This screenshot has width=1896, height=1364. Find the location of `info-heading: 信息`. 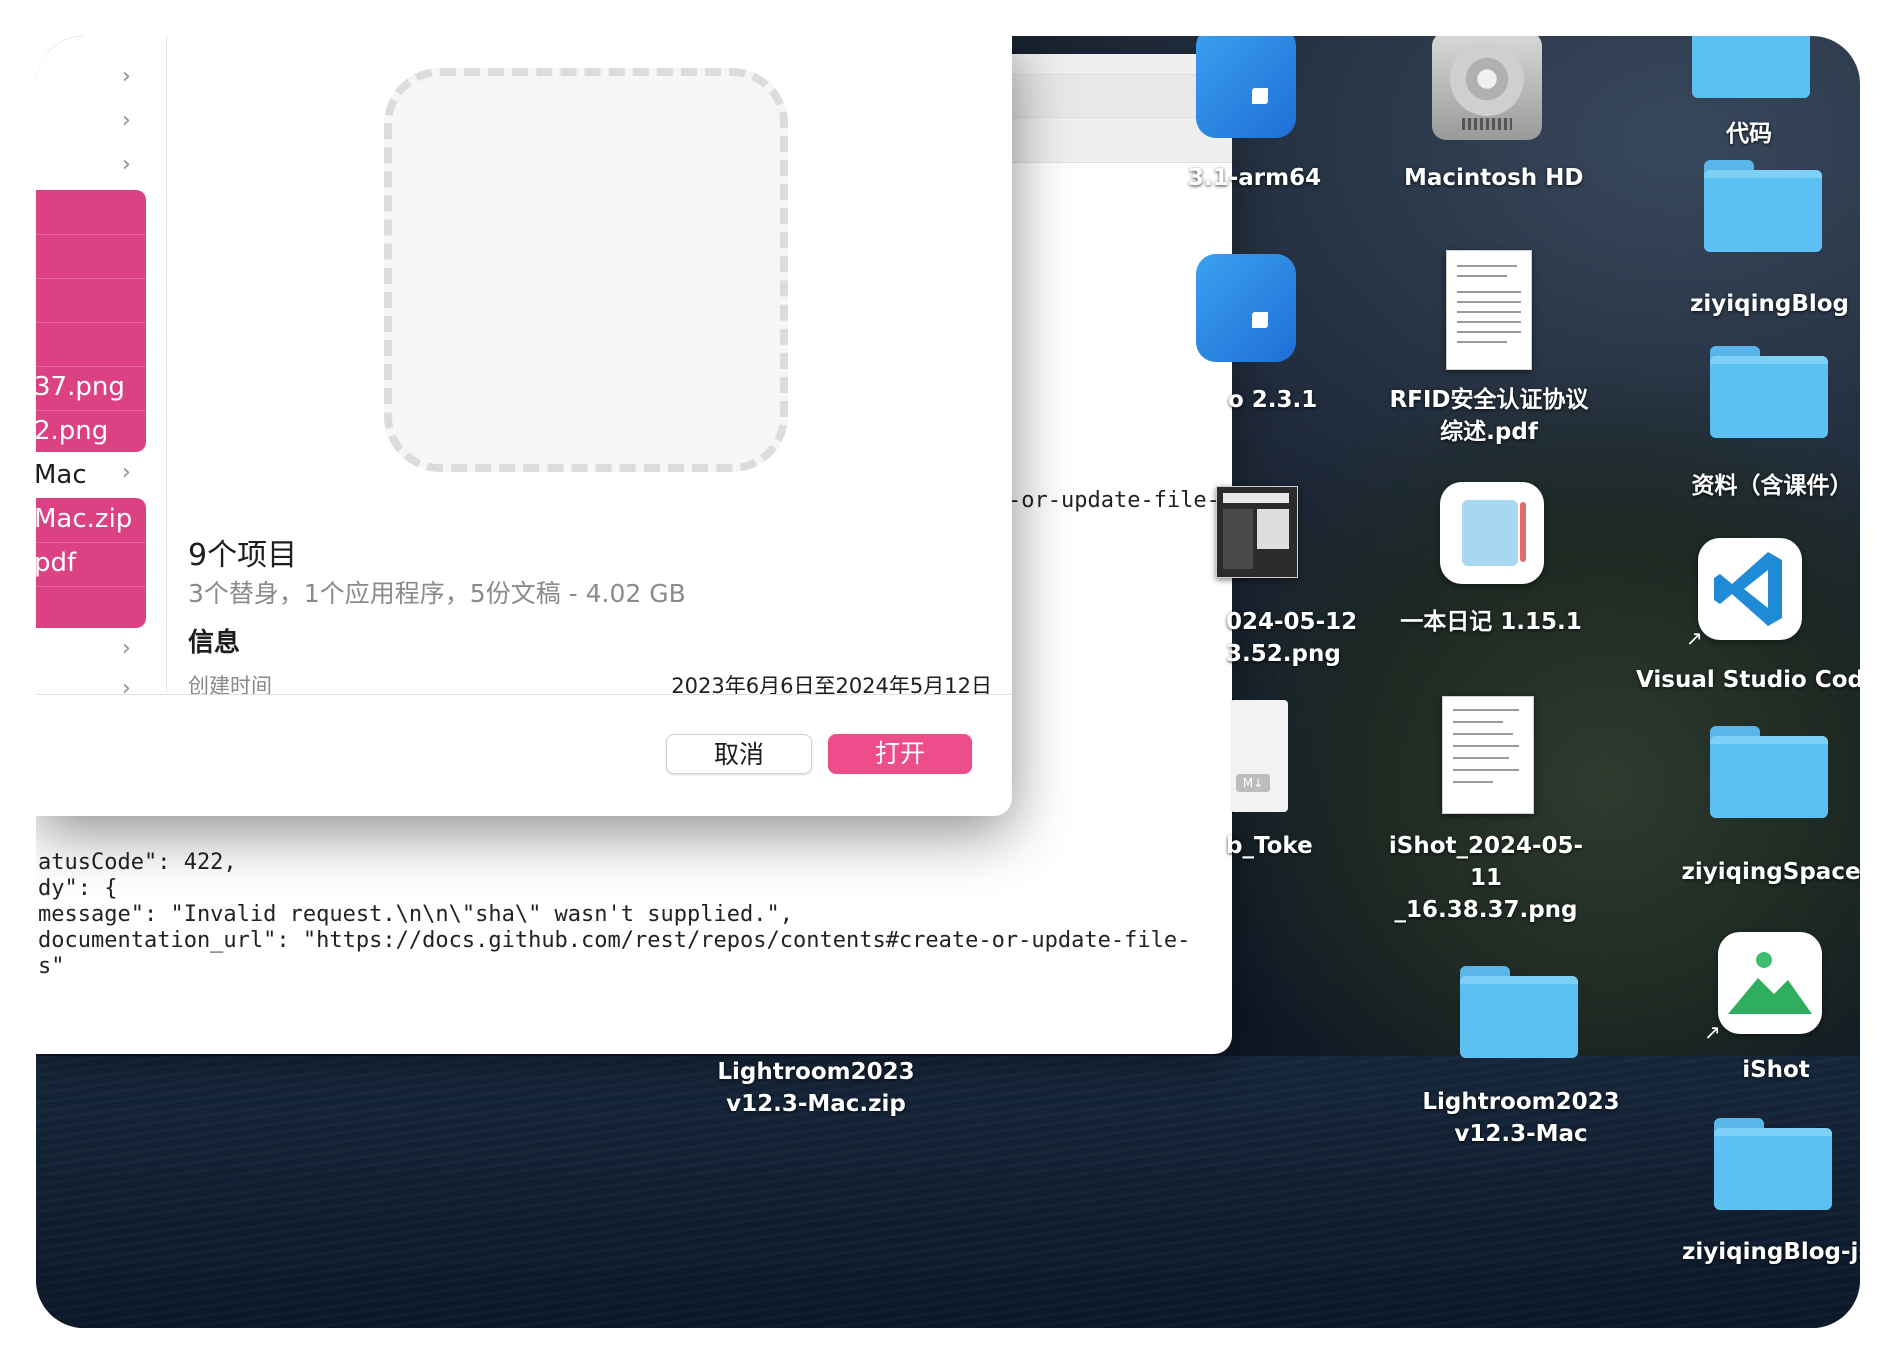

info-heading: 信息 is located at coordinates (214, 643).